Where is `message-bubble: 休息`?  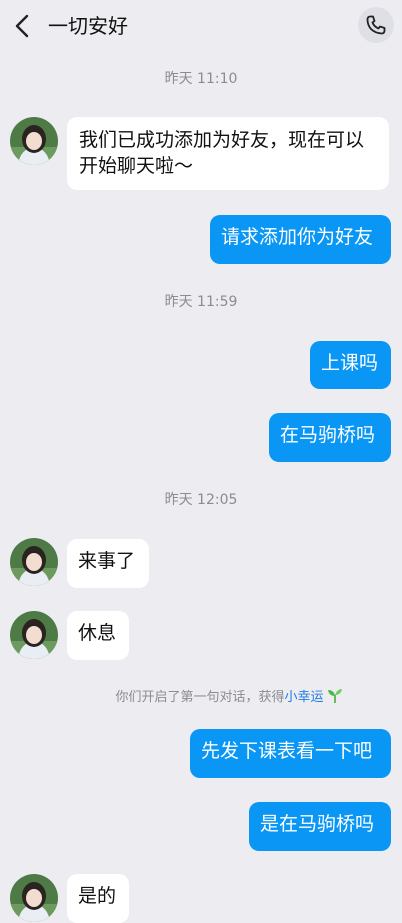 message-bubble: 休息 is located at coordinates (98, 635).